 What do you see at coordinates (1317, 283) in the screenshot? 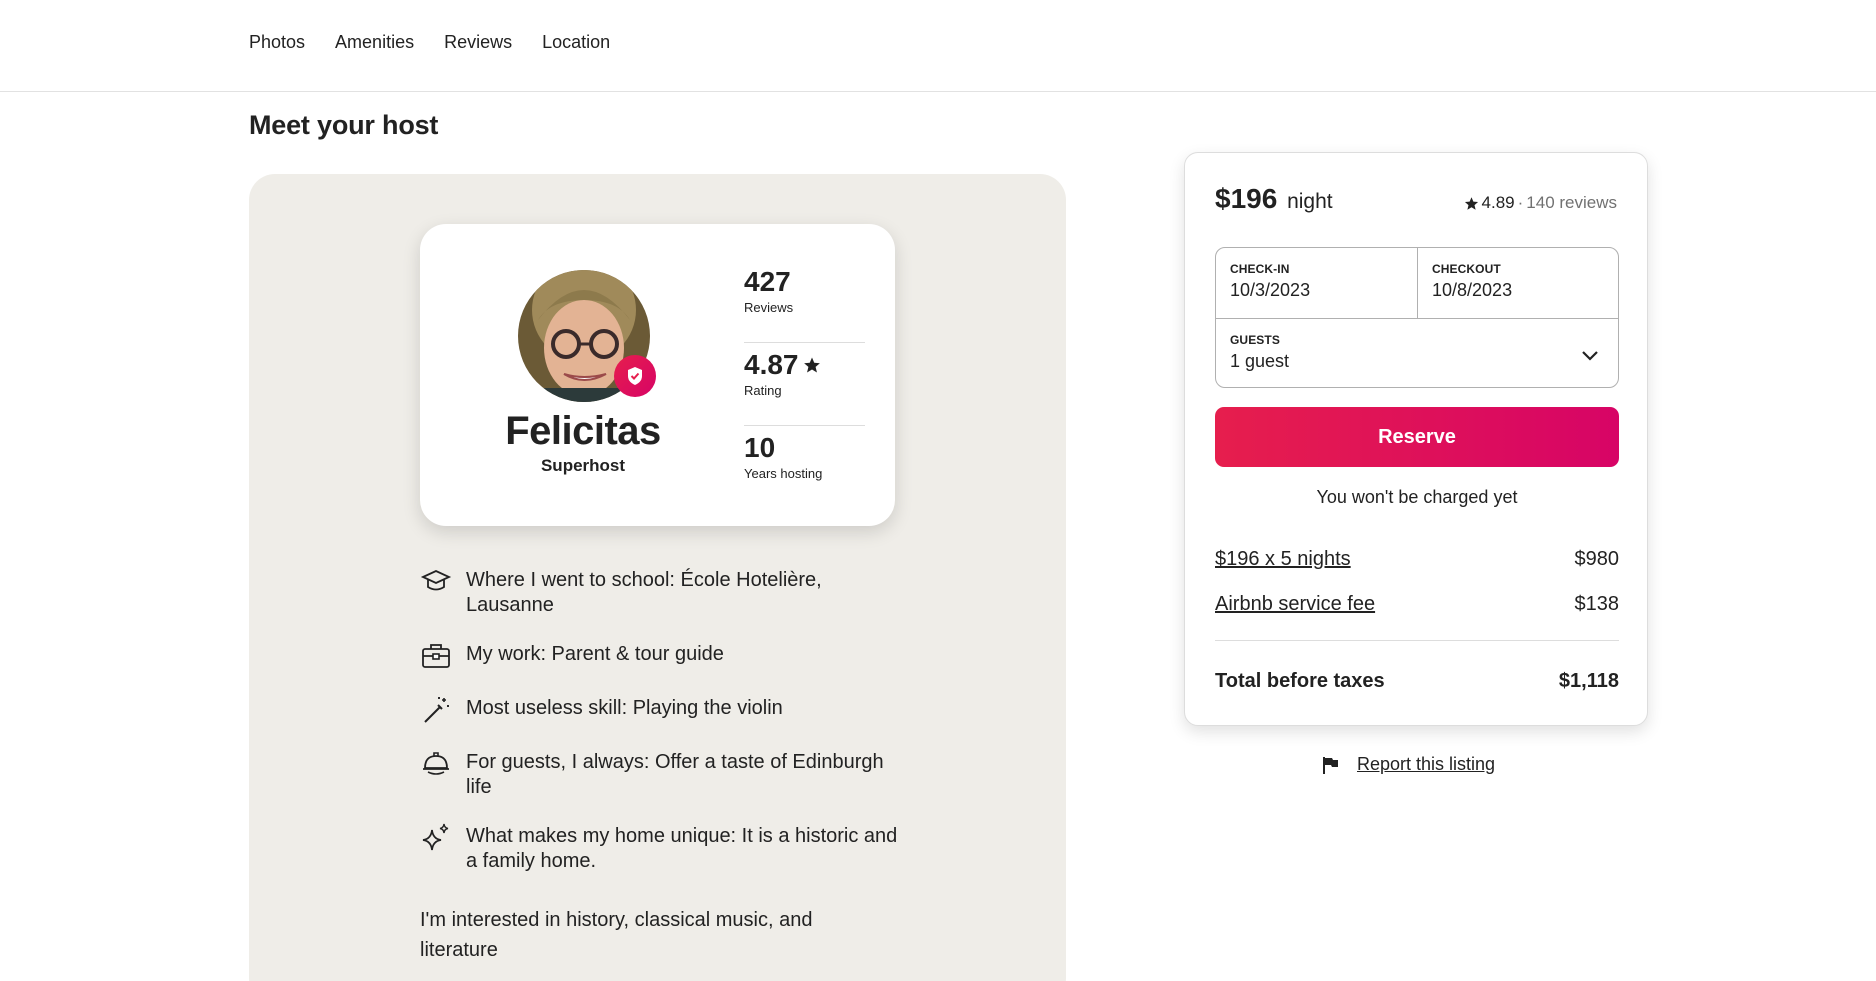
I see `checkin-field: CHECK-IN 10/3/2023` at bounding box center [1317, 283].